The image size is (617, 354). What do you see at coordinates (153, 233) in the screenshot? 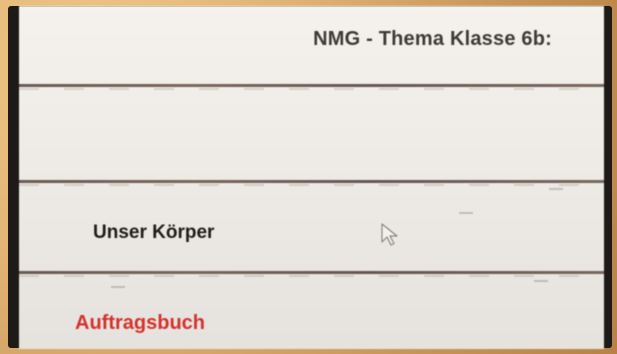
I see `topic-label-unser-koerper: Unser Körper` at bounding box center [153, 233].